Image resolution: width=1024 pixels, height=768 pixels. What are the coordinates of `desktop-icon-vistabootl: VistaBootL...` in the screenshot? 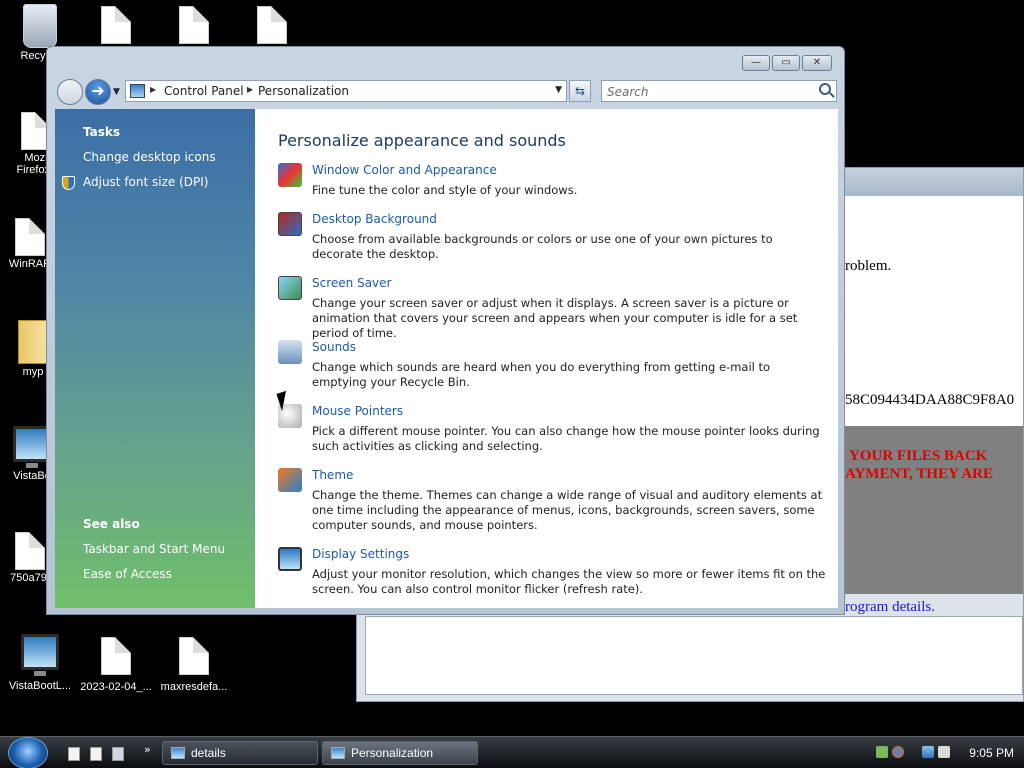 It's located at (40, 663).